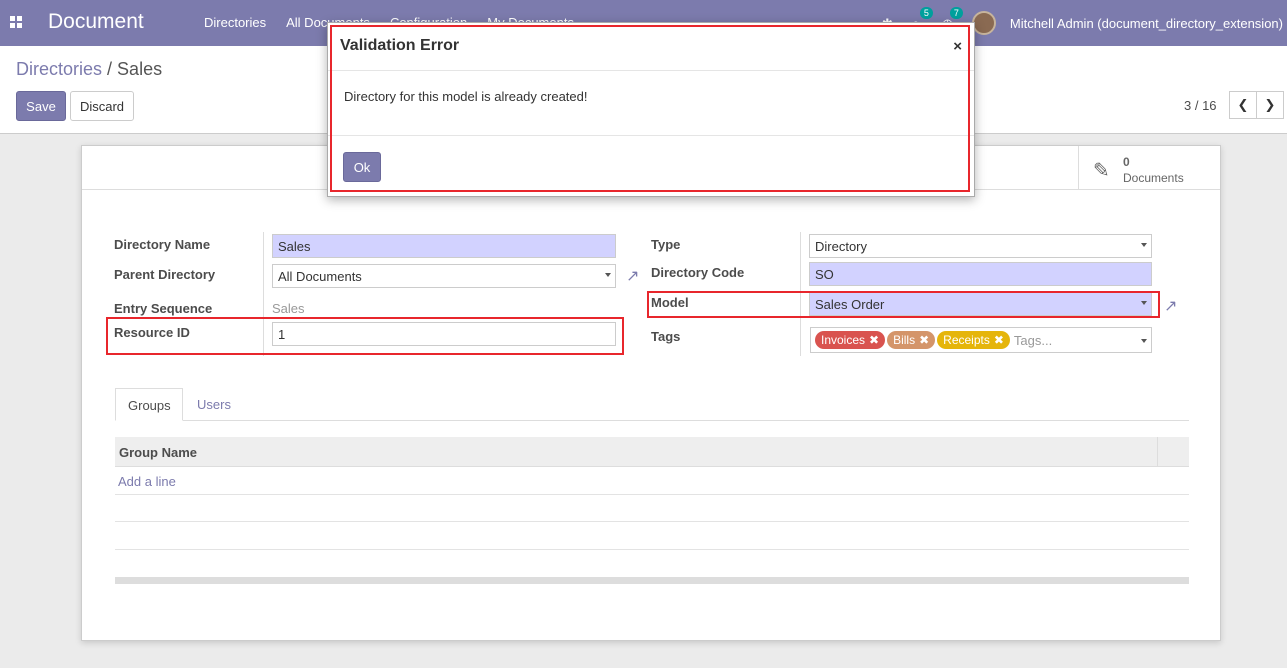 Image resolution: width=1287 pixels, height=668 pixels. What do you see at coordinates (666, 336) in the screenshot?
I see `tags-label: Tags` at bounding box center [666, 336].